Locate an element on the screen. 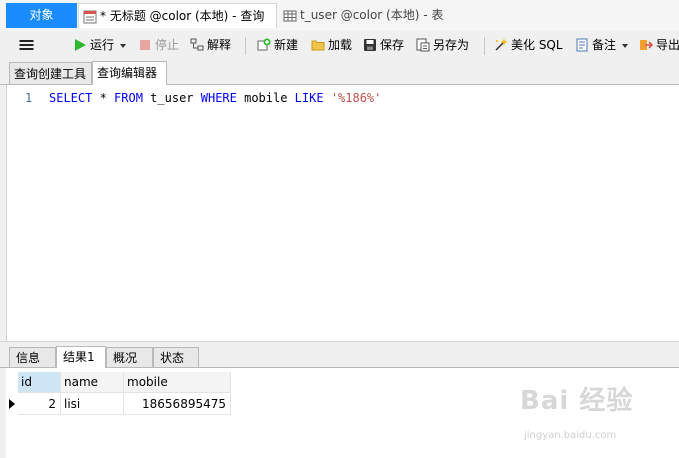 The height and width of the screenshot is (458, 679). stop-button: 停止 is located at coordinates (158, 45).